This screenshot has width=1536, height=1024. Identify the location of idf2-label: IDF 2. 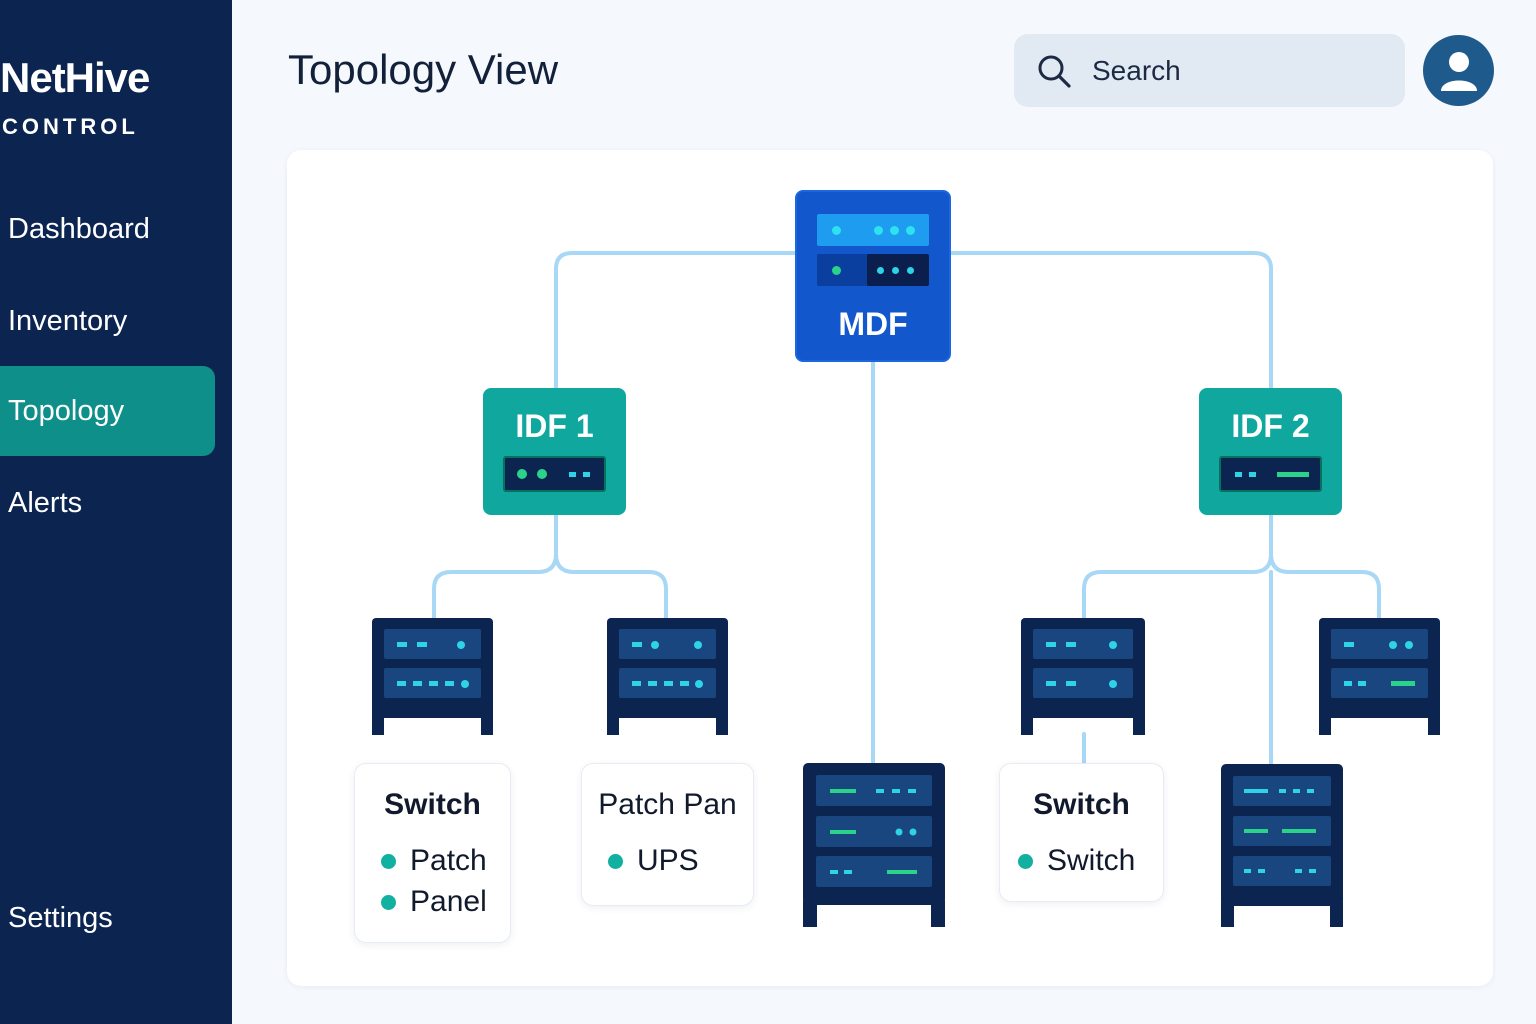
(1270, 426).